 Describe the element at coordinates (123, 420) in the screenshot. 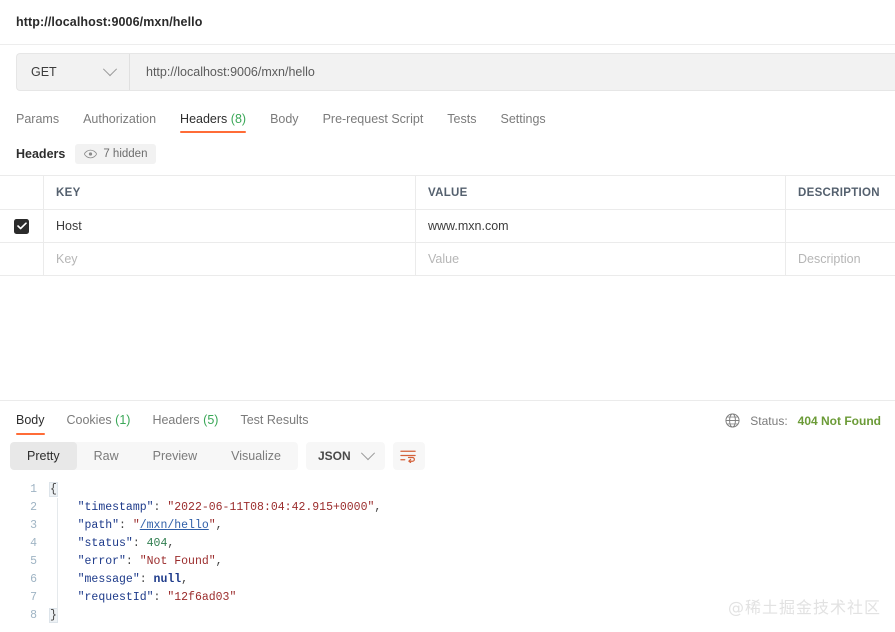

I see `response-tab-cookies-count: (1)` at that location.